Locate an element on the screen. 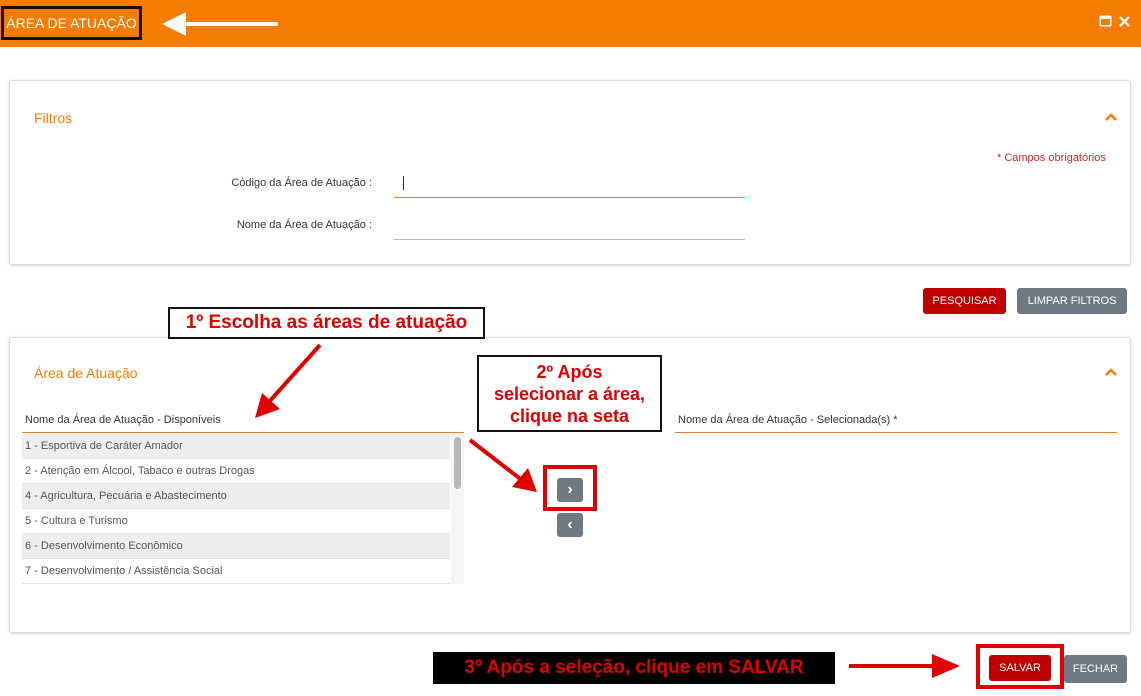 This screenshot has height=696, width=1141. list-item: 6 - Desenvolvimento Econômico is located at coordinates (236, 546).